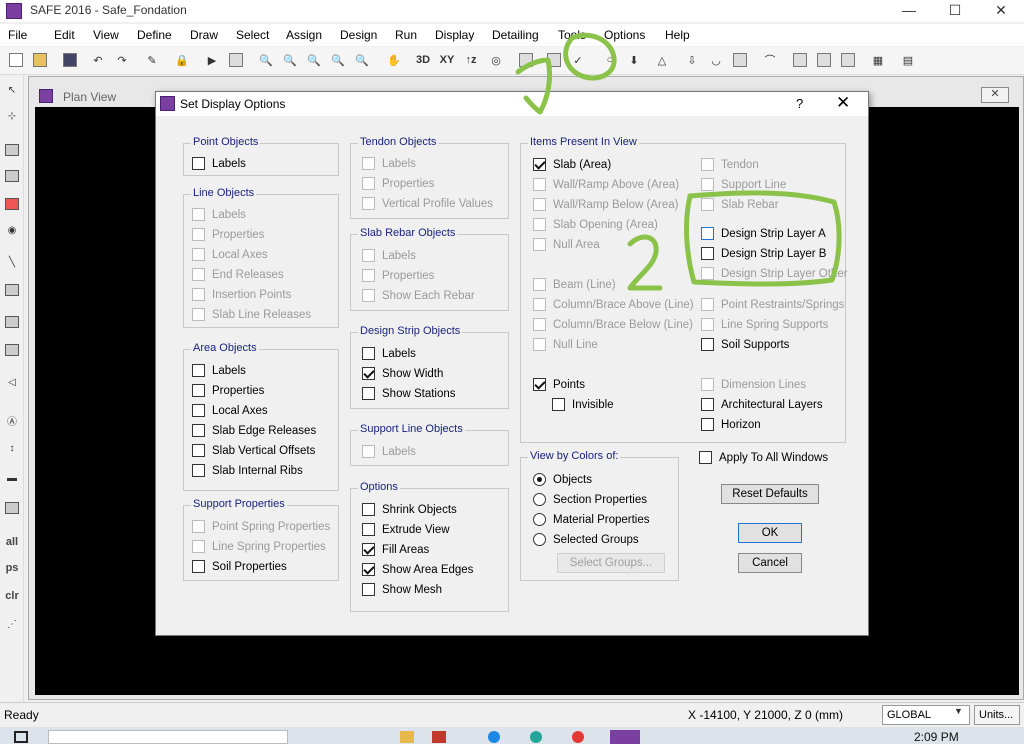 This screenshot has height=744, width=1024. Describe the element at coordinates (407, 737) in the screenshot. I see `file-explorer-icon` at that location.